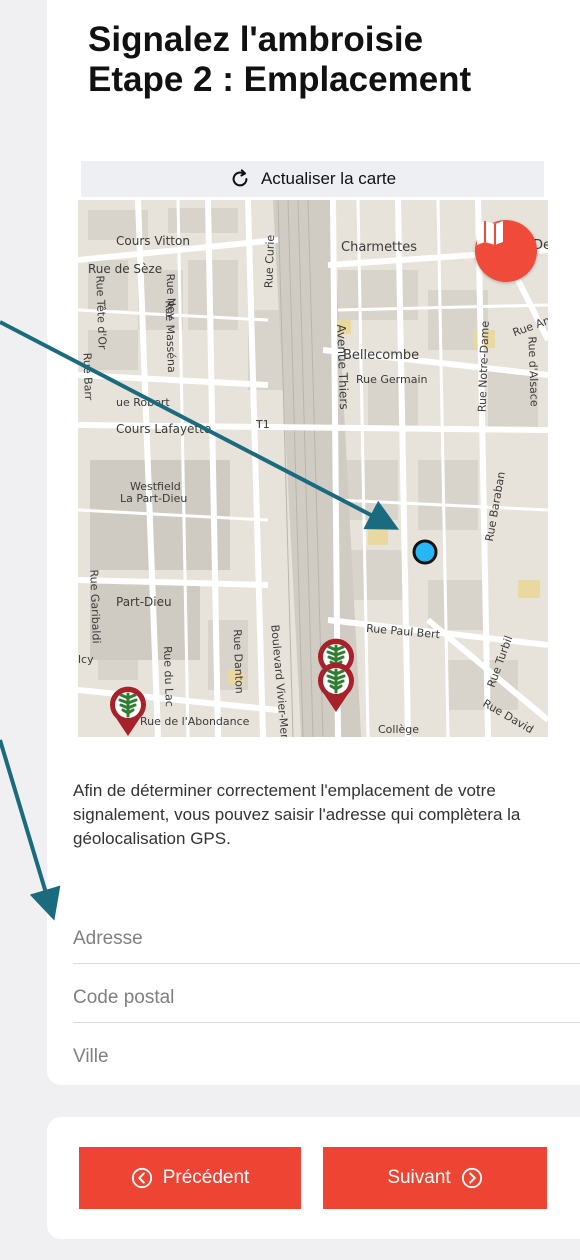 Image resolution: width=580 pixels, height=1260 pixels. What do you see at coordinates (392, 379) in the screenshot?
I see `street-label: Rue Germain` at bounding box center [392, 379].